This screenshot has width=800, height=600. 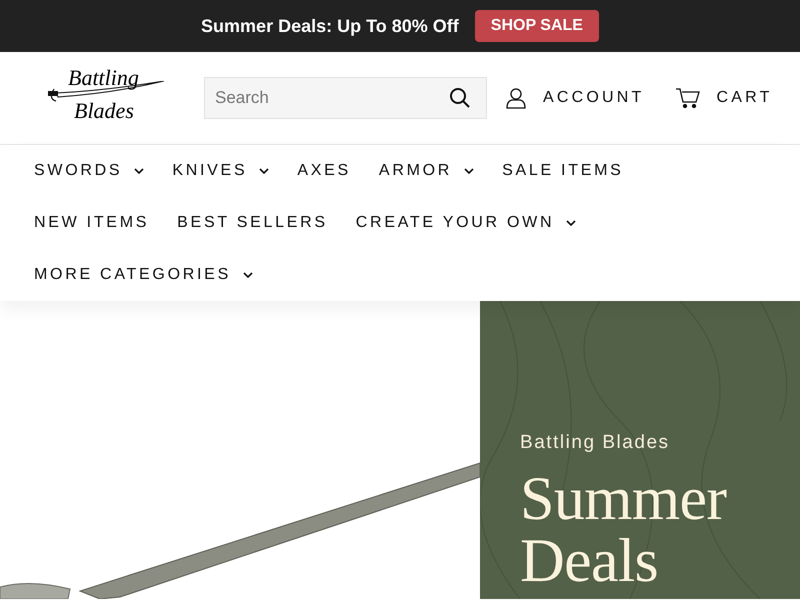 What do you see at coordinates (536, 26) in the screenshot?
I see `shop-sale-button: SHOP SALE` at bounding box center [536, 26].